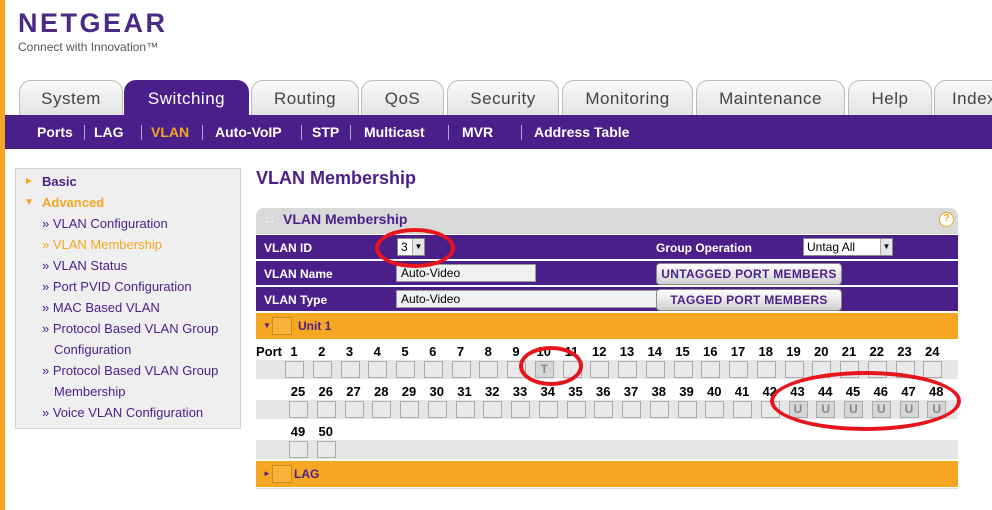 The width and height of the screenshot is (992, 510). Describe the element at coordinates (493, 409) in the screenshot. I see `port-32-toggle` at that location.